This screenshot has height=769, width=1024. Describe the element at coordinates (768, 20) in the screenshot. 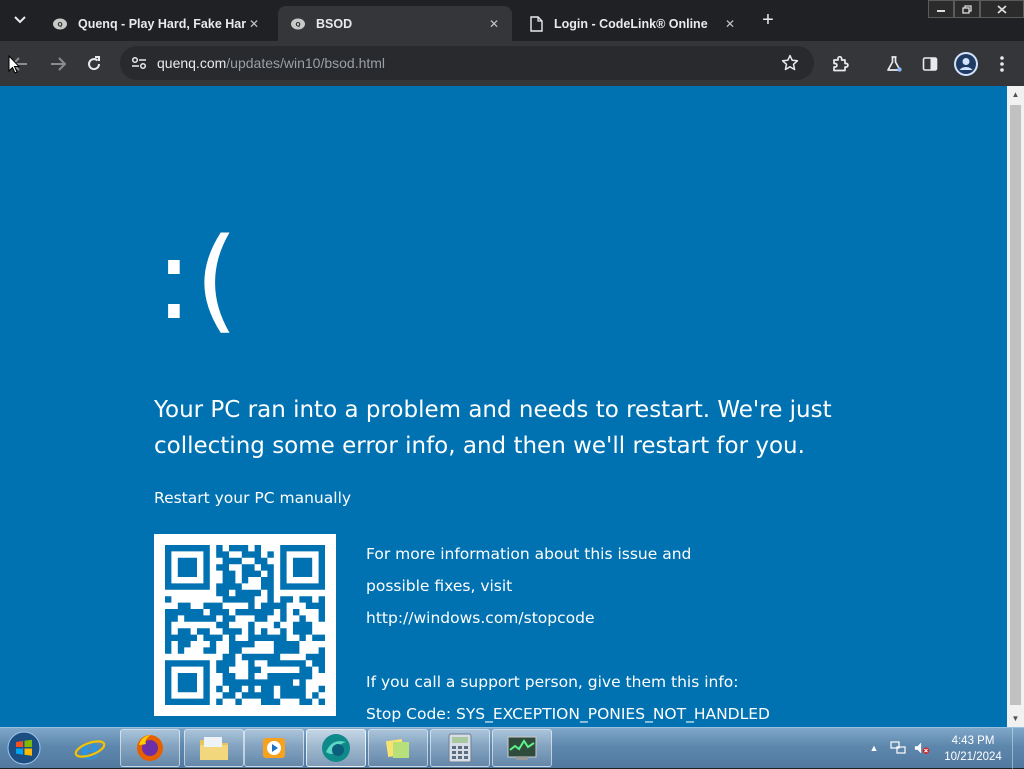

I see `new-tab-icon: +` at that location.